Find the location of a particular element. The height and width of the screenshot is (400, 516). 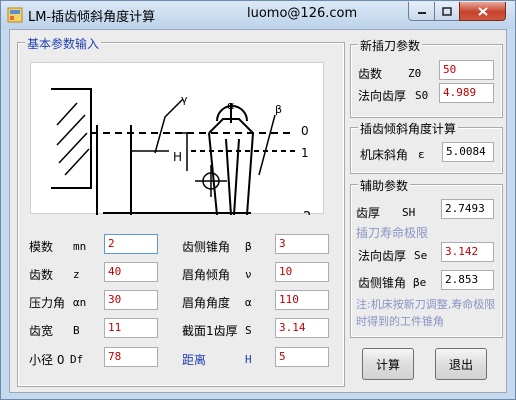

cutter-thickness-sym: S0 is located at coordinates (422, 95).